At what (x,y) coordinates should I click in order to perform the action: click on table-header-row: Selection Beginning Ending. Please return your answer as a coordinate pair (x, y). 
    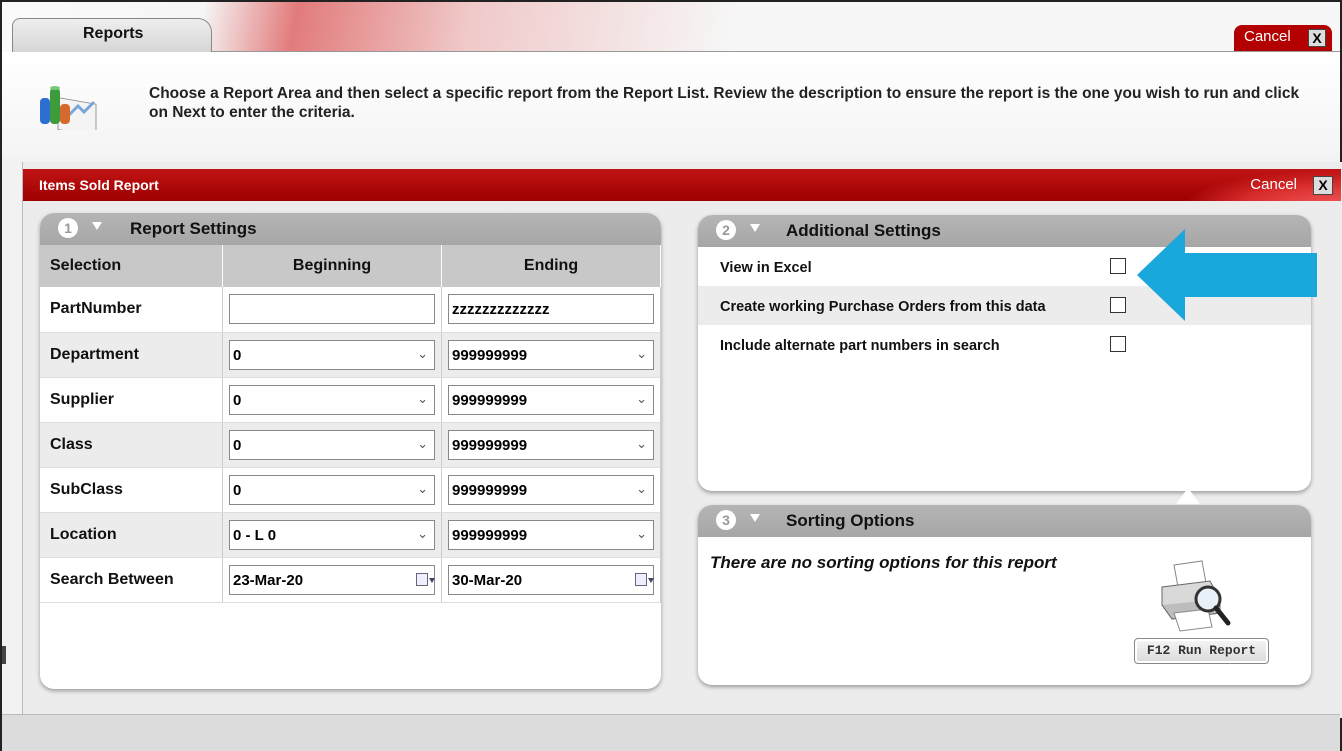
    Looking at the image, I should click on (350, 266).